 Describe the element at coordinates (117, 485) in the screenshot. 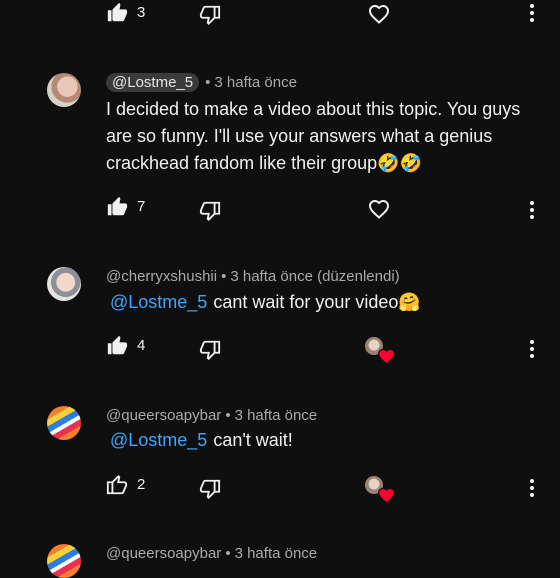

I see `like-icon` at that location.